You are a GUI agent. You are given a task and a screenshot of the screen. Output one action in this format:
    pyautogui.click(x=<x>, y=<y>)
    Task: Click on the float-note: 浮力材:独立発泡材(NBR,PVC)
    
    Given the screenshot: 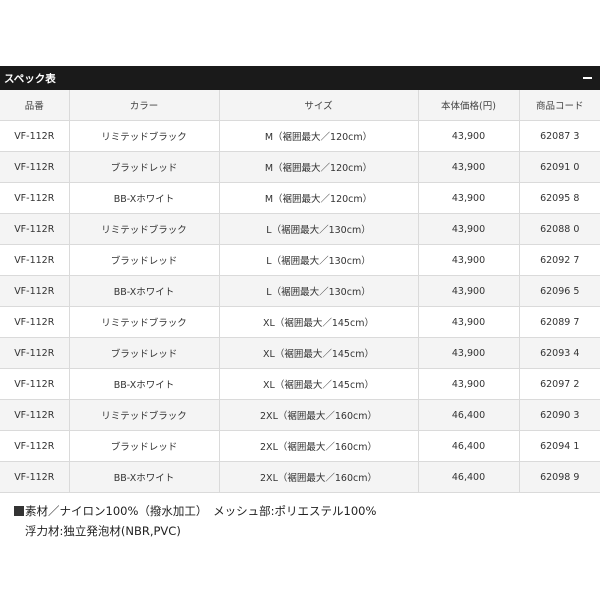 What is the action you would take?
    pyautogui.click(x=307, y=531)
    